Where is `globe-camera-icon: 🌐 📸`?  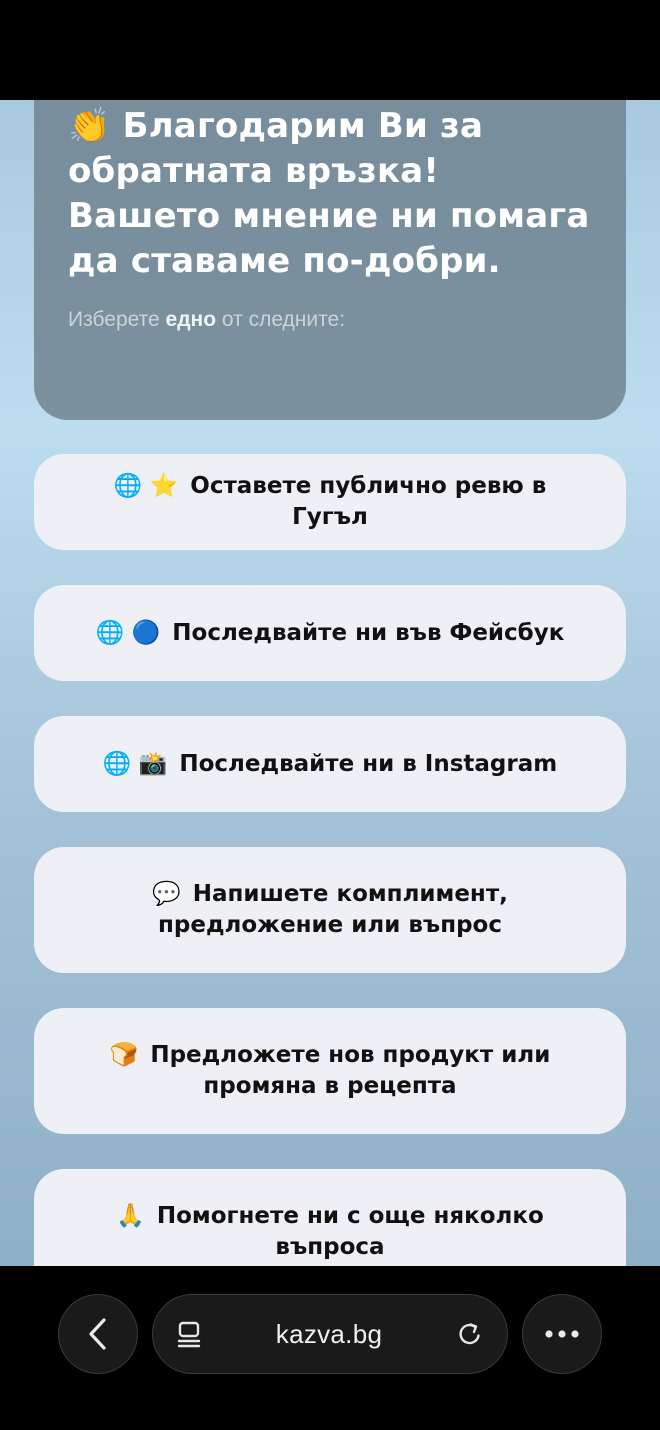
globe-camera-icon: 🌐 📸 is located at coordinates (135, 763).